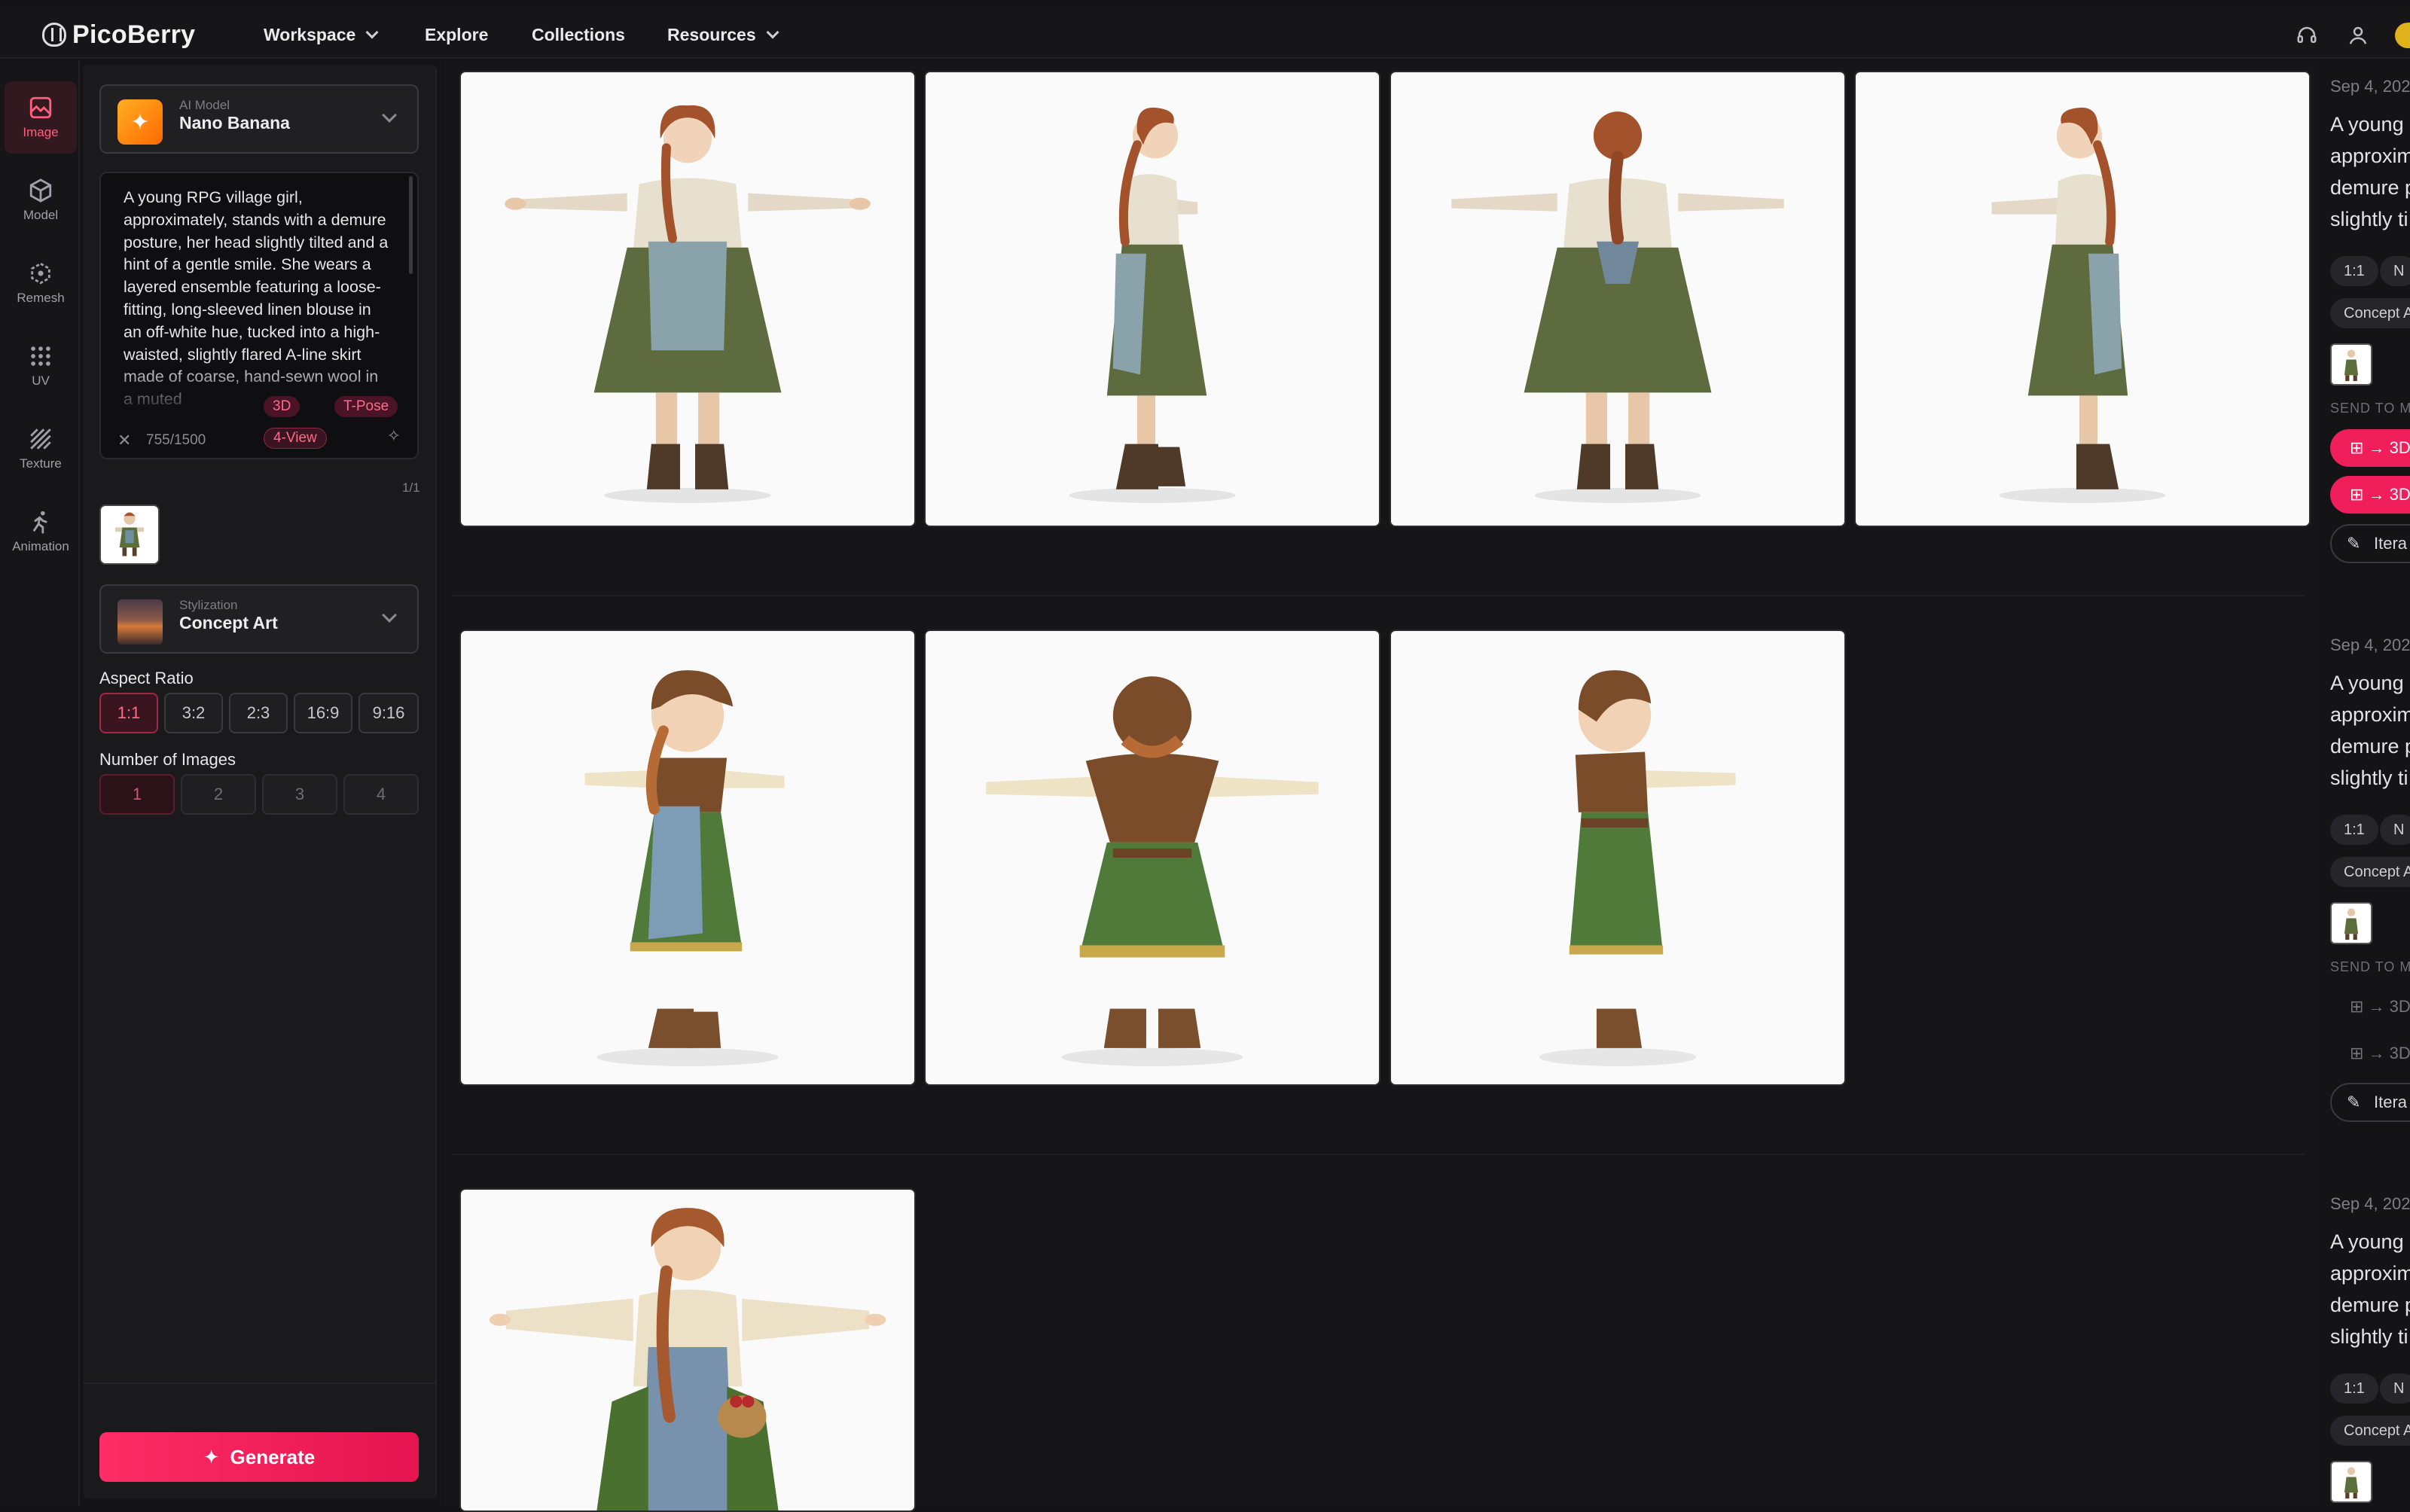 This screenshot has width=2410, height=1512. What do you see at coordinates (2370, 683) in the screenshot?
I see `entry-prompt-line: A young R` at bounding box center [2370, 683].